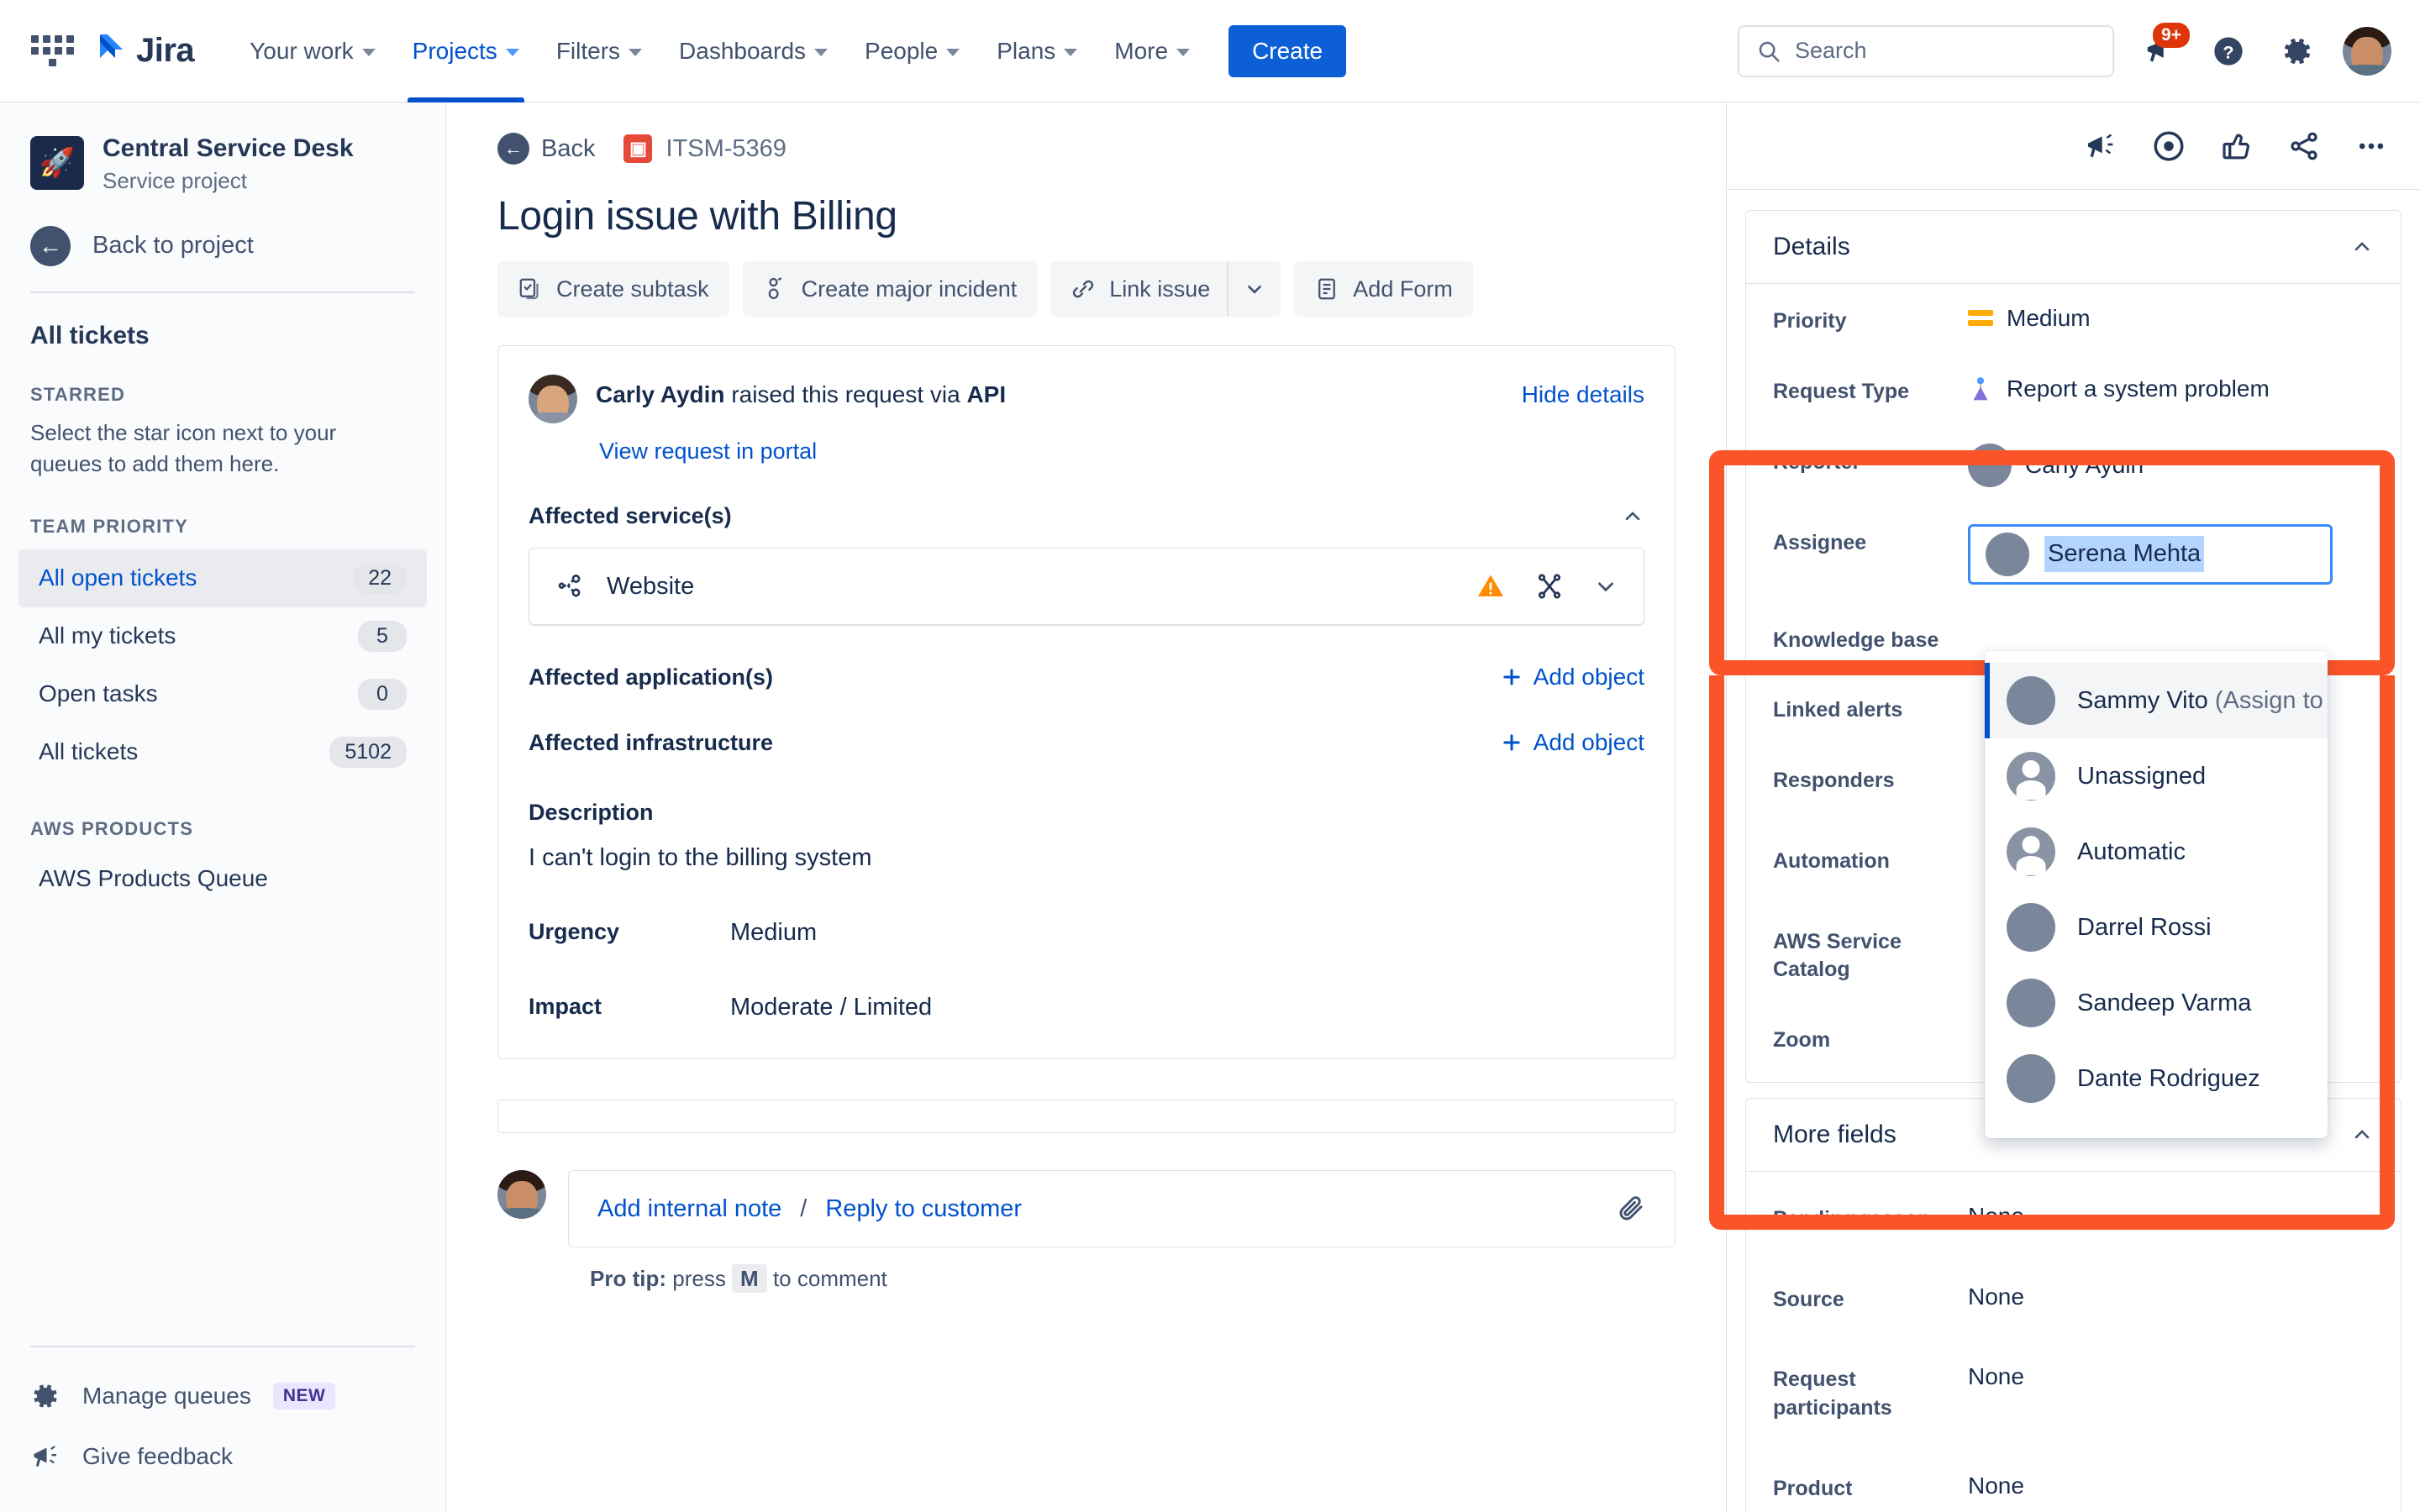  Describe the element at coordinates (1152, 51) in the screenshot. I see `nav-item-more: More` at that location.